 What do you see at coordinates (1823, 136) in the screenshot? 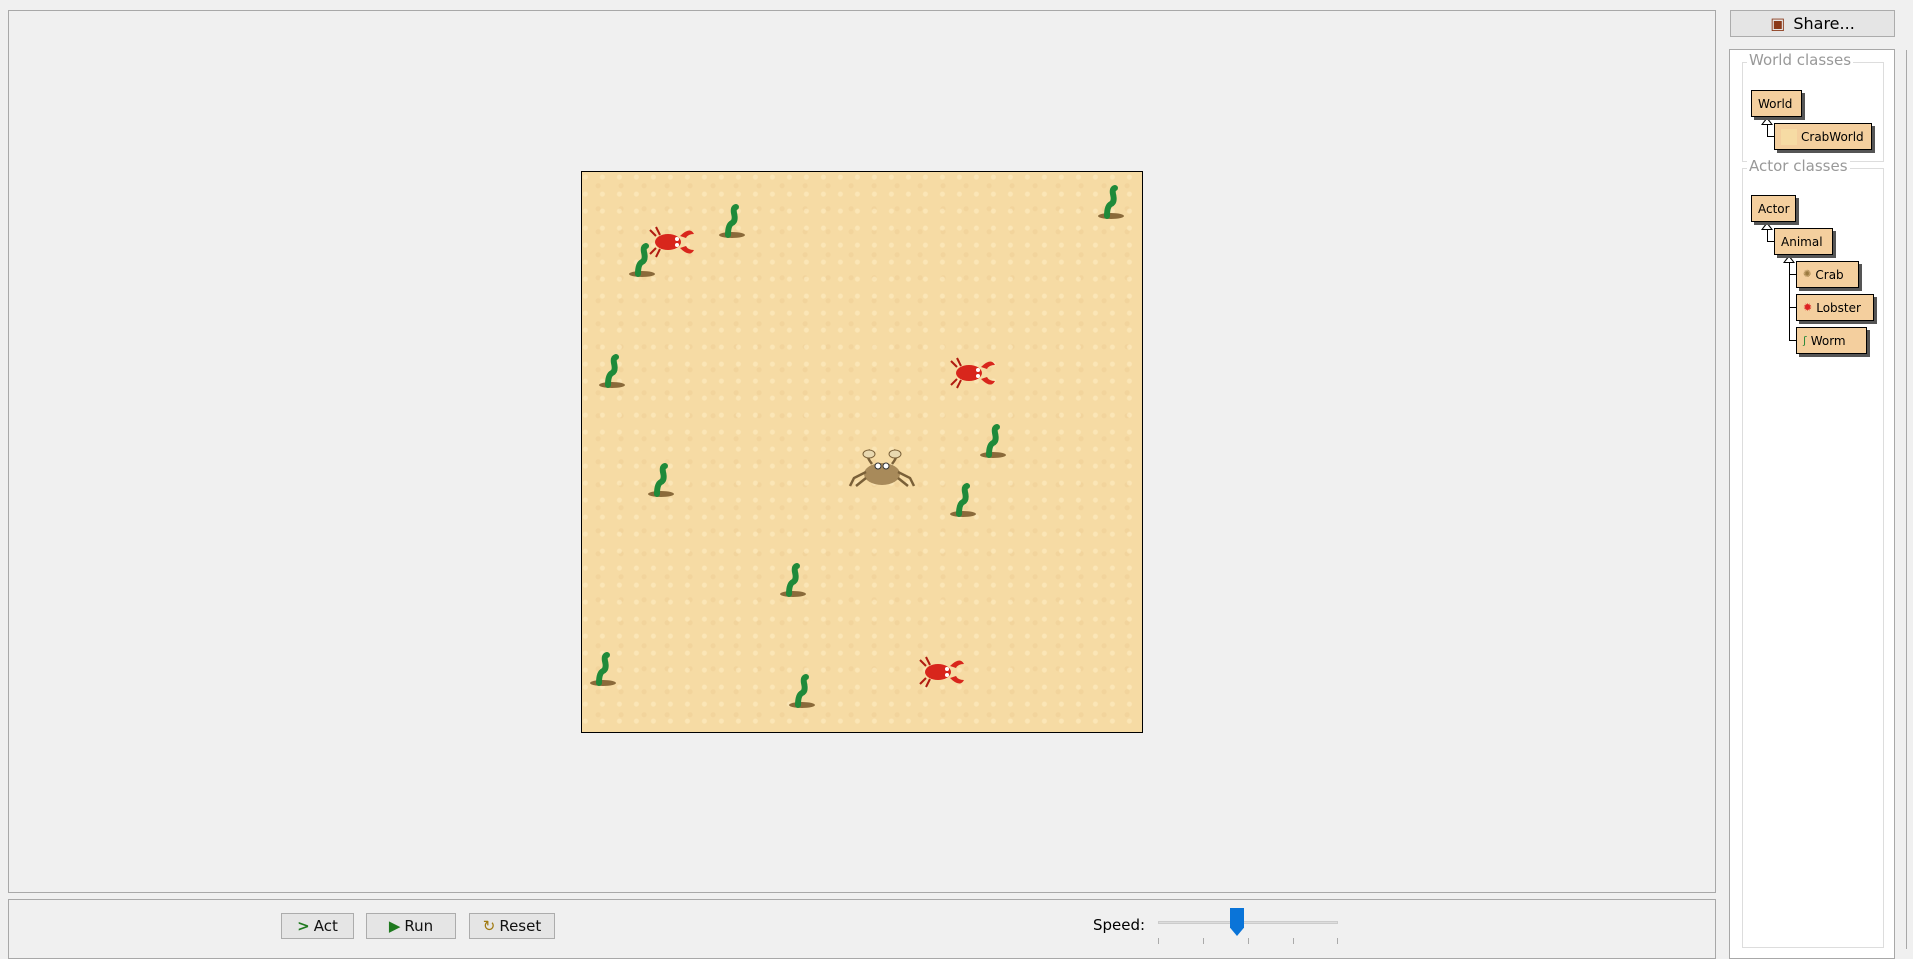
I see `class-crabworld: CrabWorld` at bounding box center [1823, 136].